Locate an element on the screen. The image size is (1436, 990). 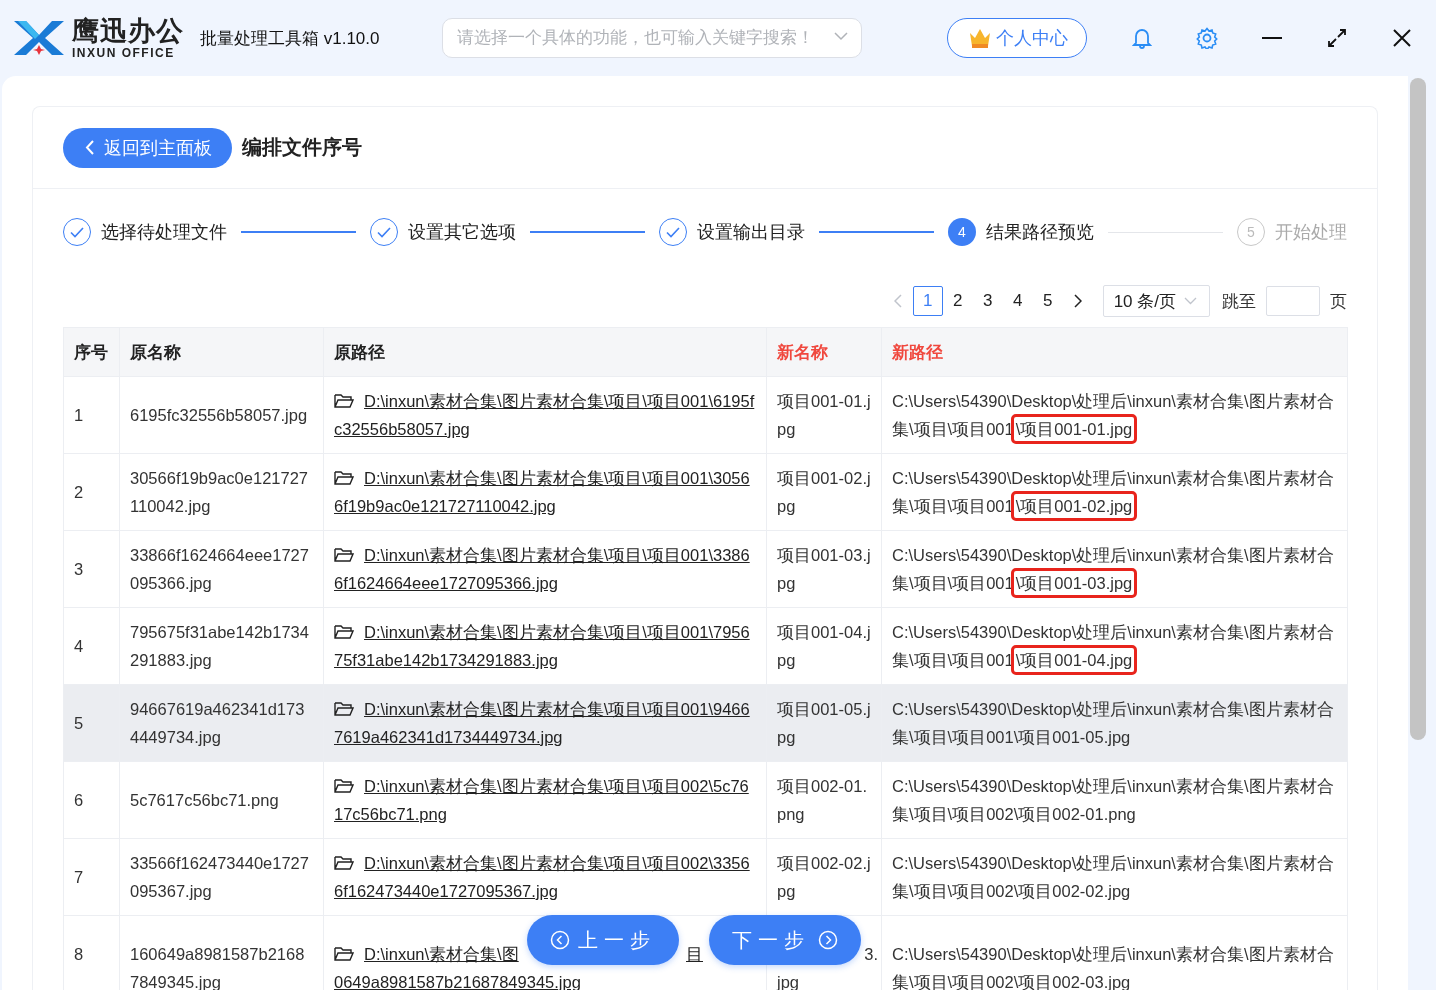
column-header: 原名称 is located at coordinates (222, 352).